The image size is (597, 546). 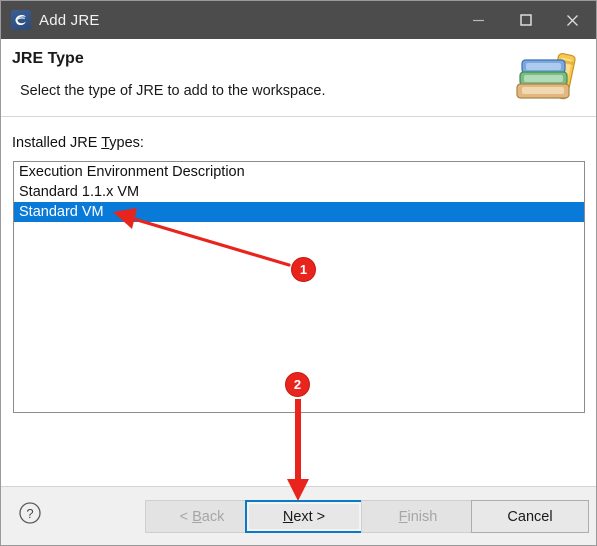 I want to click on back-button: < Back, so click(x=202, y=516).